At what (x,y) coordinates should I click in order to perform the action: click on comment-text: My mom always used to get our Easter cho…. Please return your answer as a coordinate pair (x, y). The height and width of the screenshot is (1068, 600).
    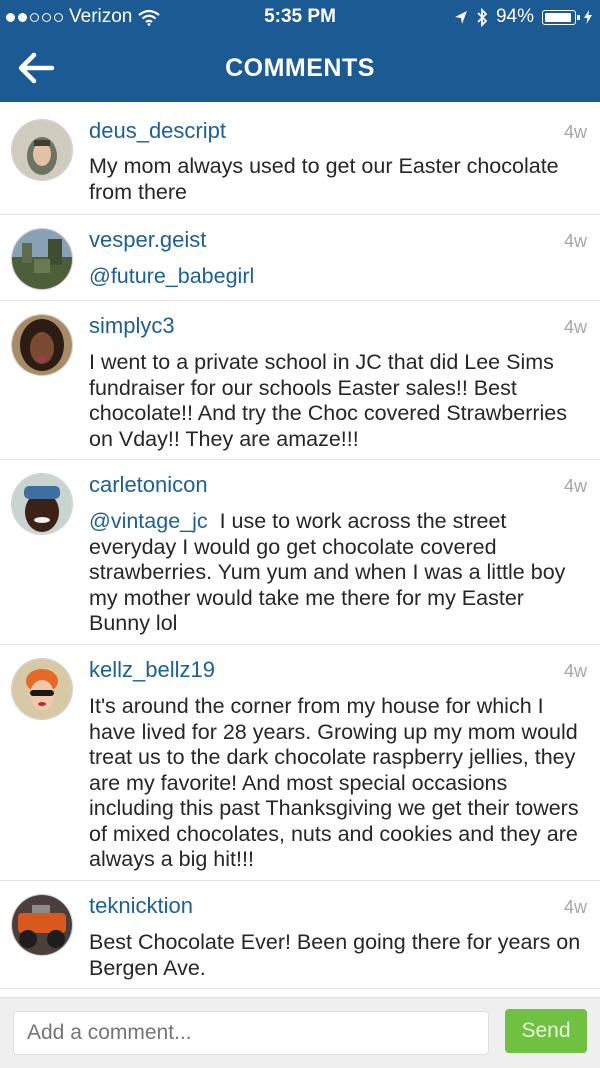
    Looking at the image, I should click on (324, 179).